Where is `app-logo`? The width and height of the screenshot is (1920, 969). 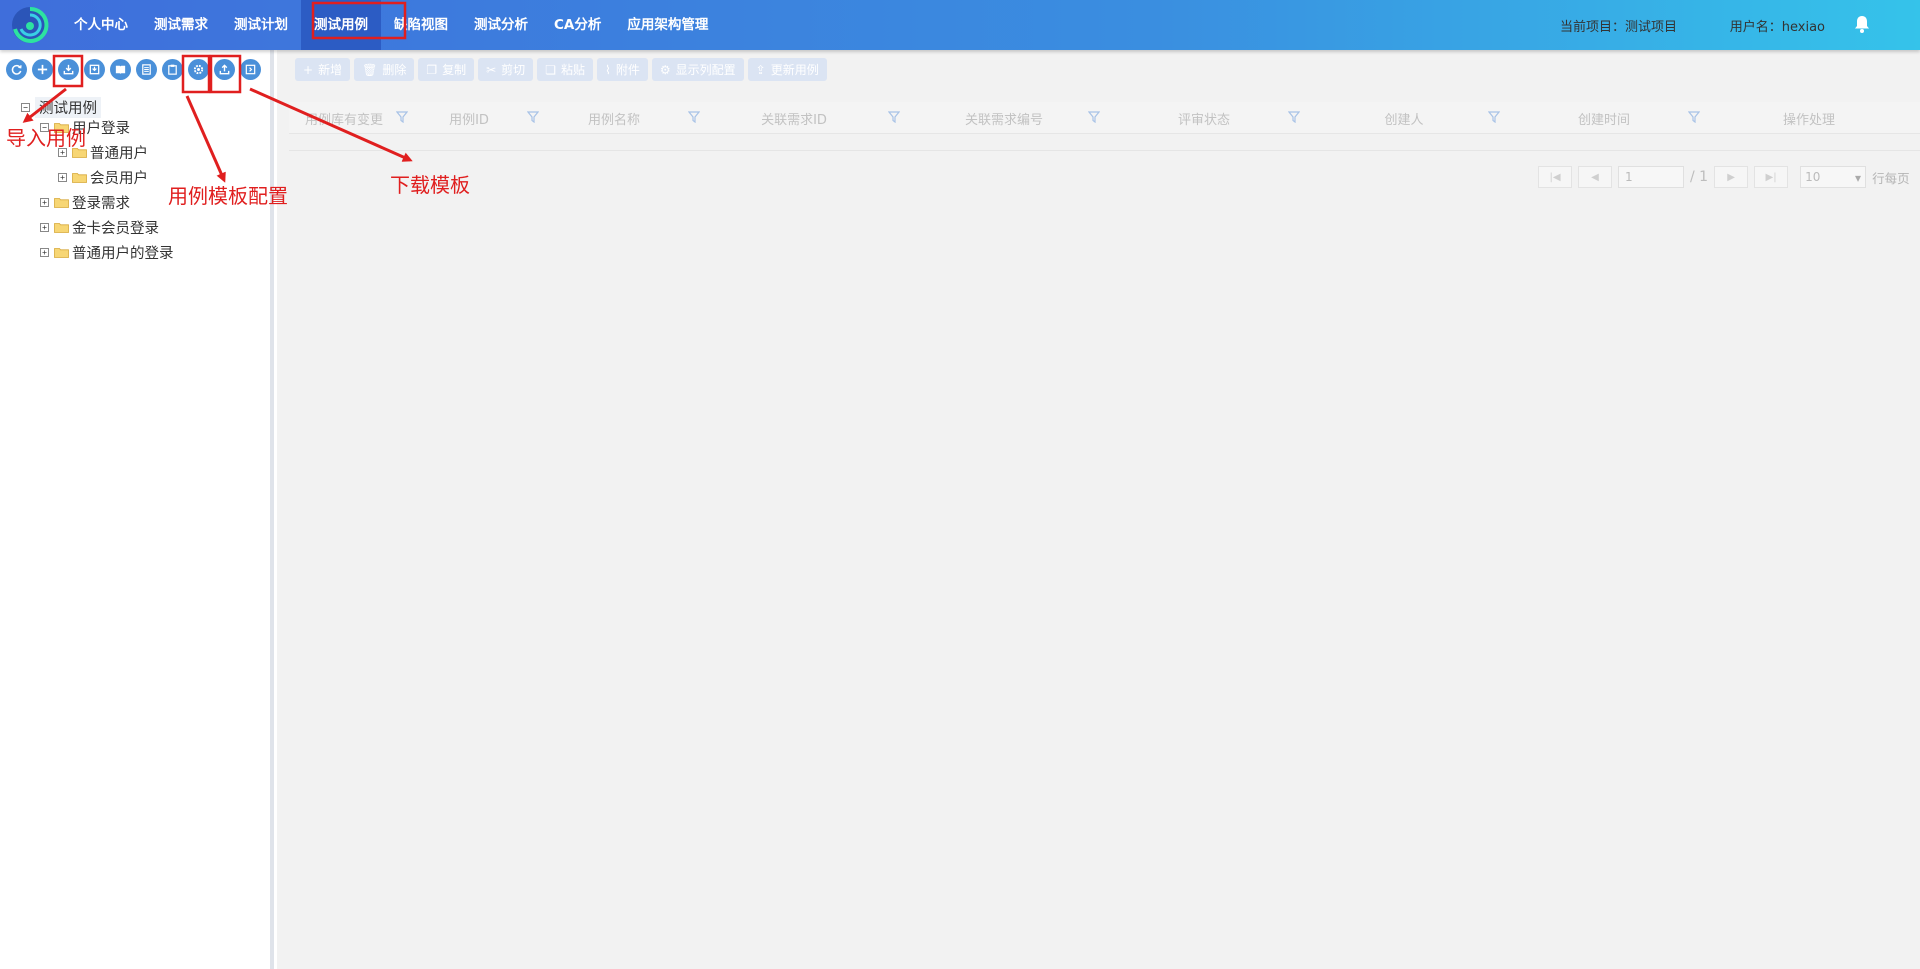
app-logo is located at coordinates (30, 25).